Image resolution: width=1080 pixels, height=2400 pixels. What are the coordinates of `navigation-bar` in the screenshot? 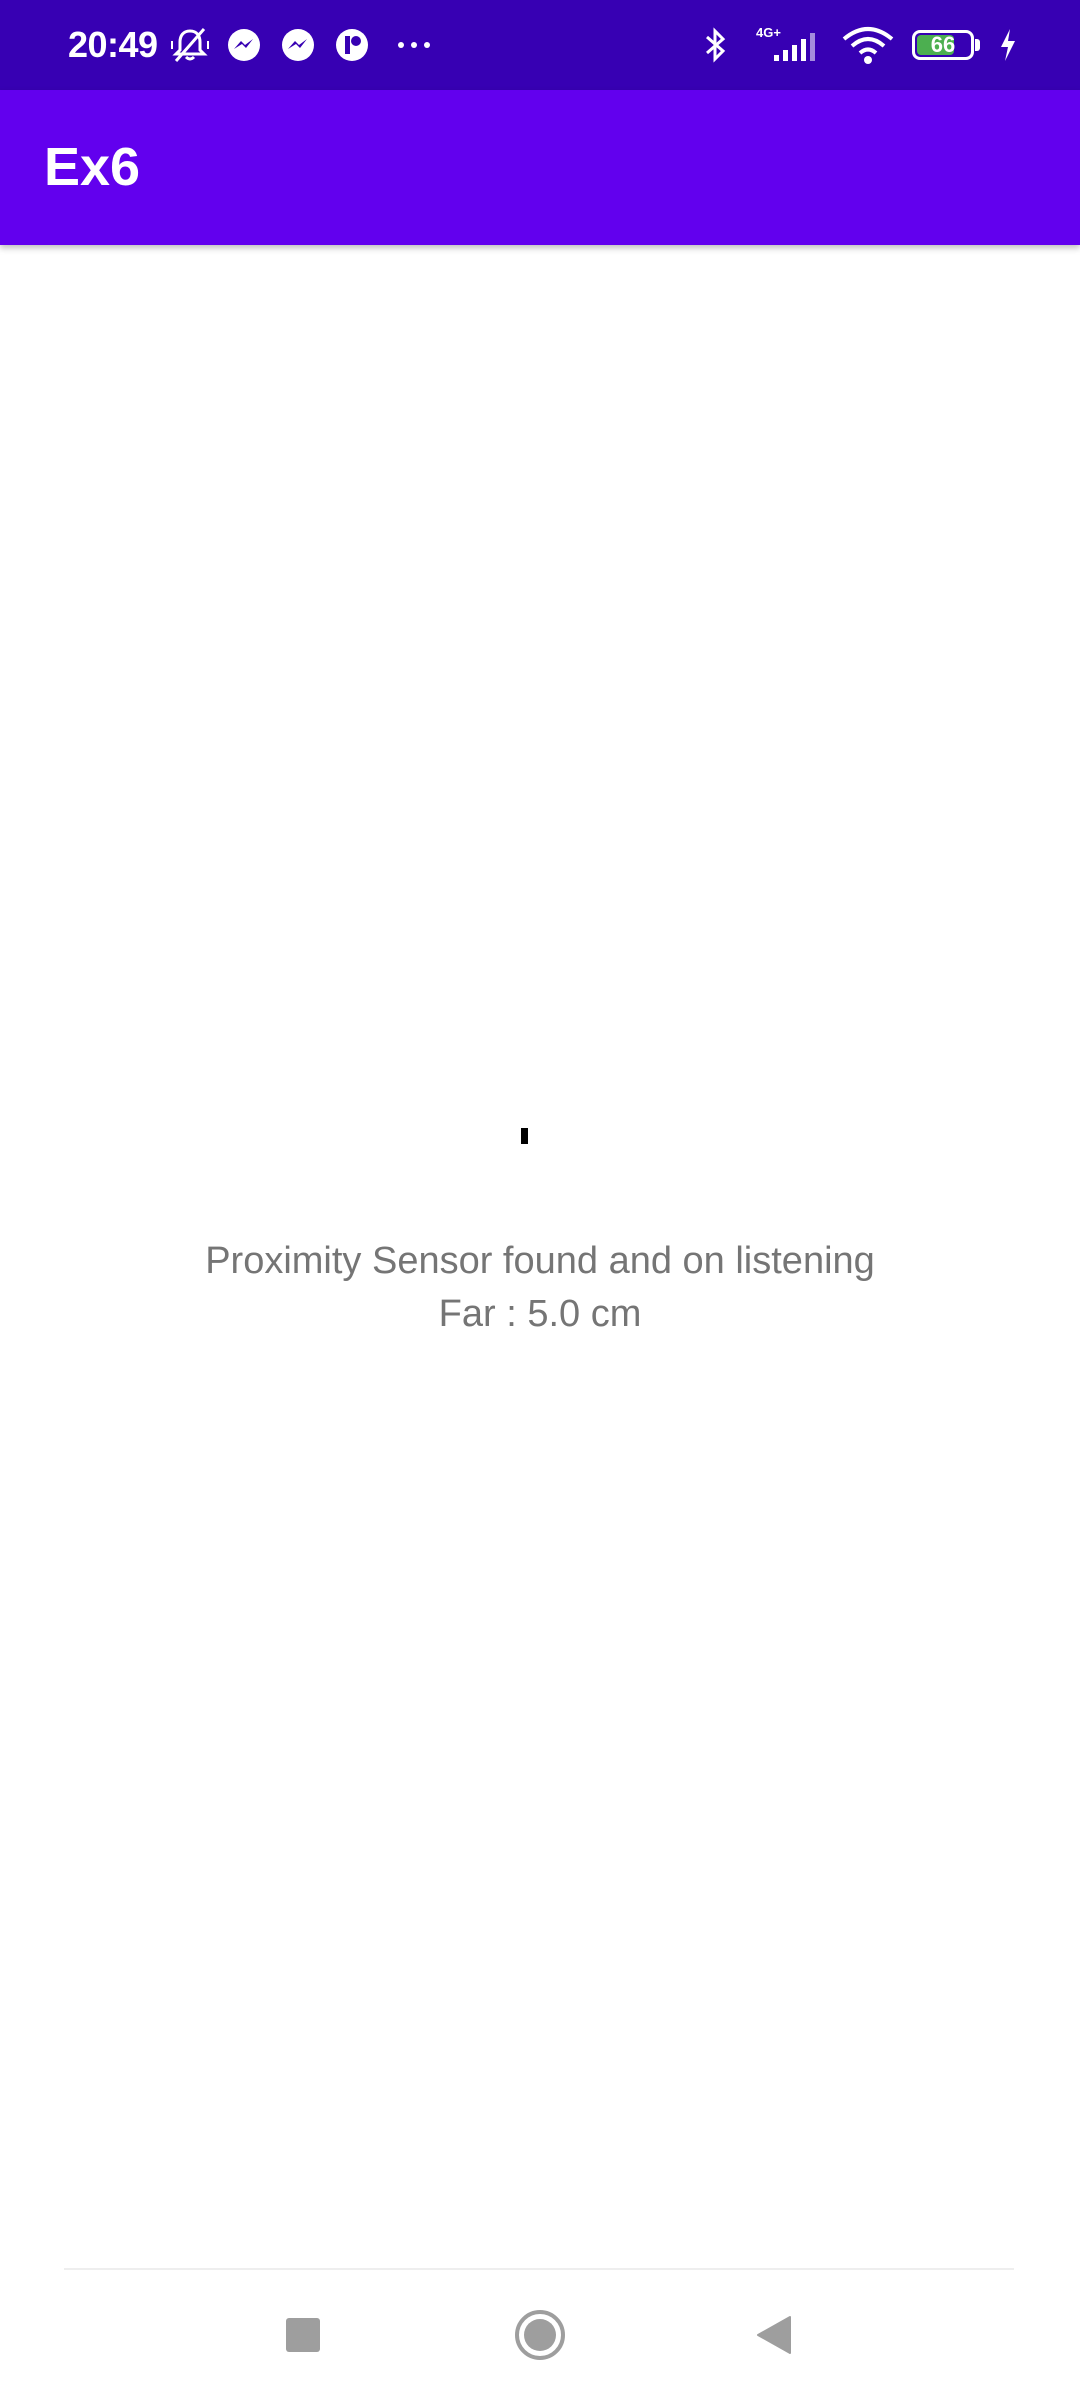 It's located at (540, 2335).